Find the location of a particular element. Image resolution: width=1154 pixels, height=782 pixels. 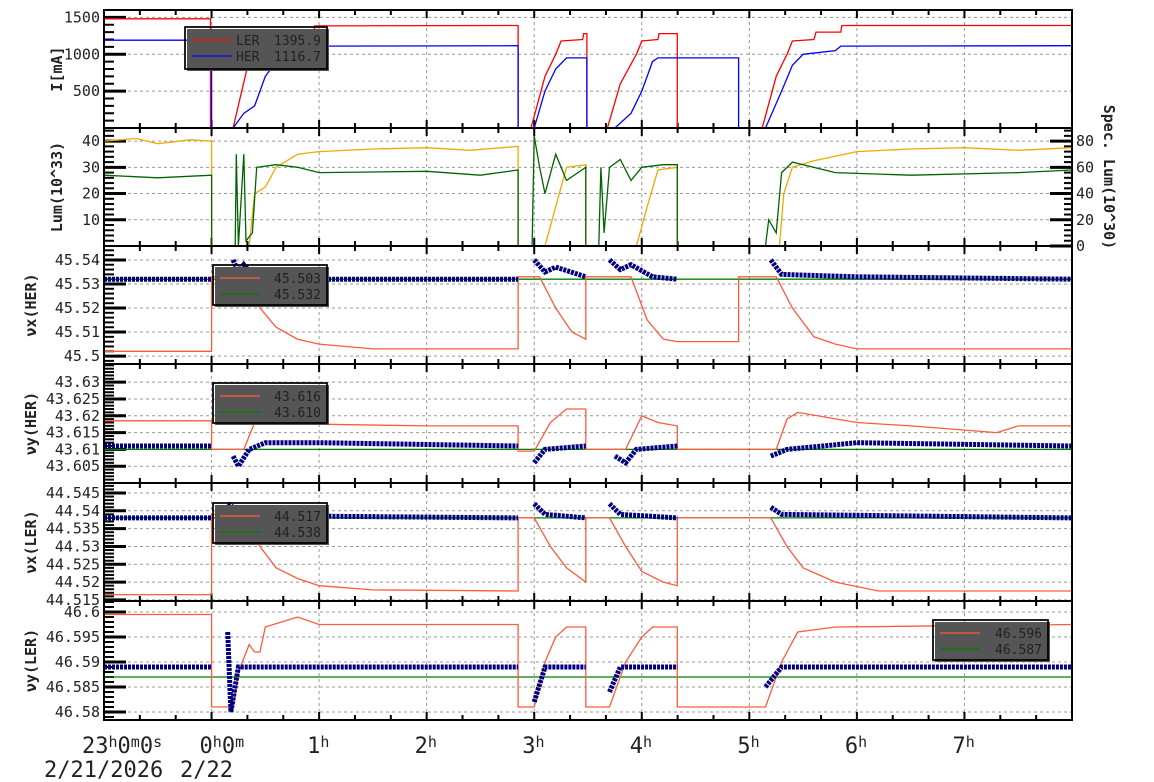

y-tick-label: 43.615 is located at coordinates (73, 433).